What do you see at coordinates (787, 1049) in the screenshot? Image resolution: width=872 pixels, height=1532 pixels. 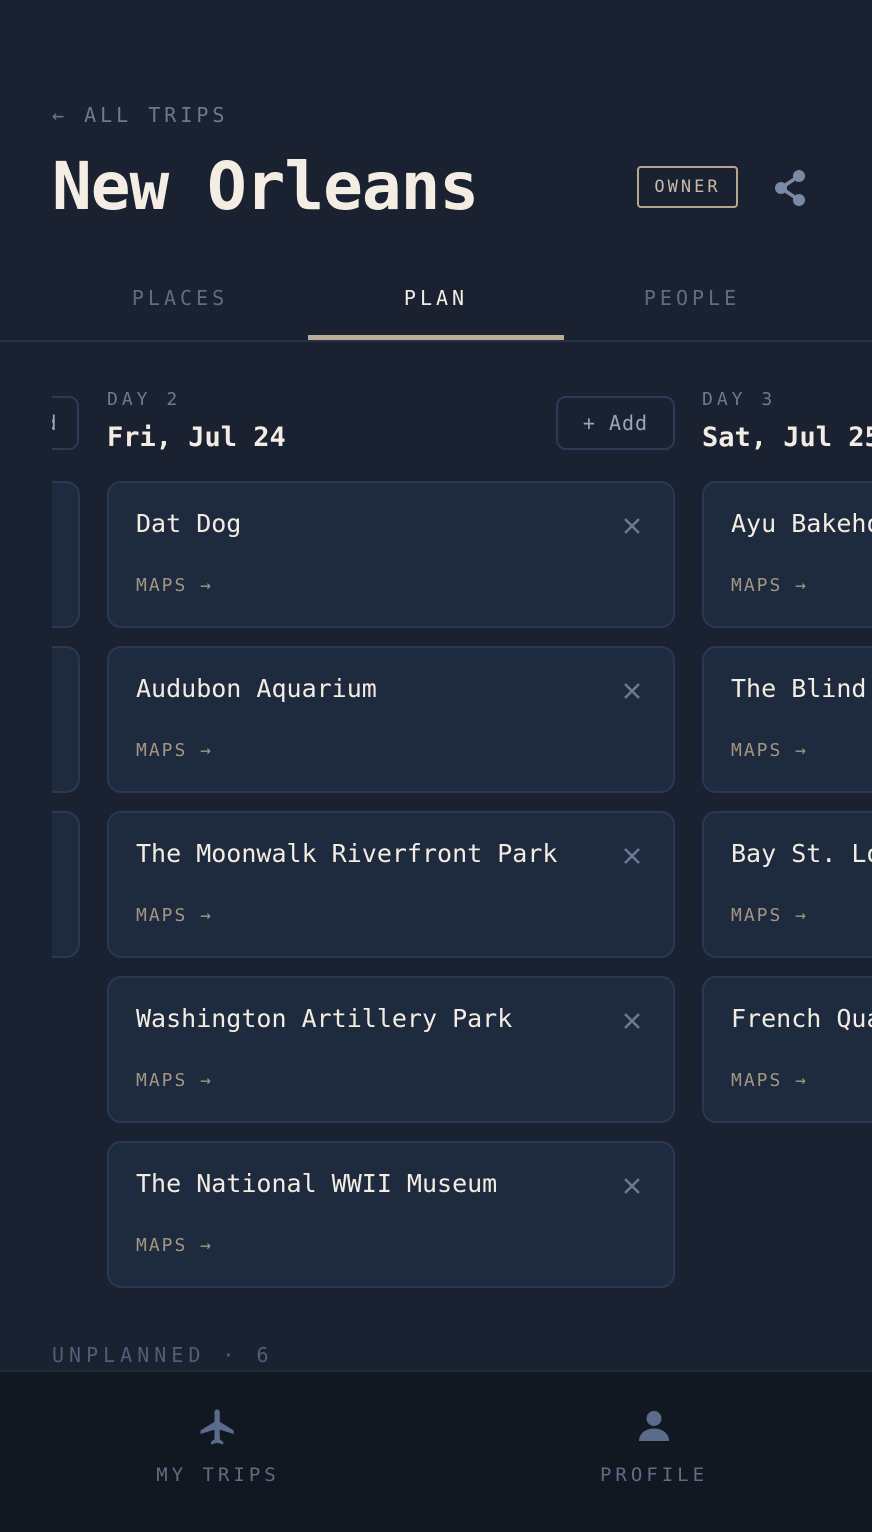 I see `place-card: French Quarter MAPS →` at bounding box center [787, 1049].